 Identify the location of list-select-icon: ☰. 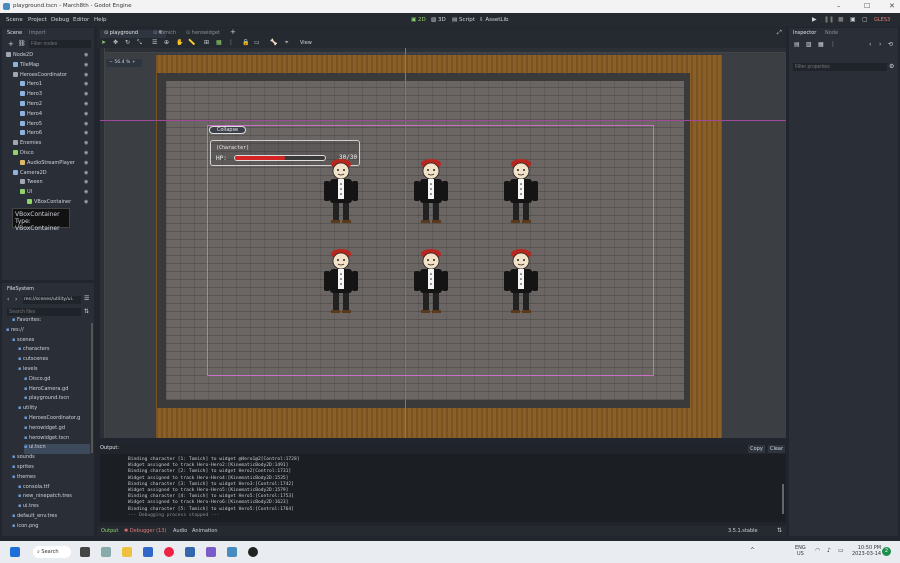
(154, 42).